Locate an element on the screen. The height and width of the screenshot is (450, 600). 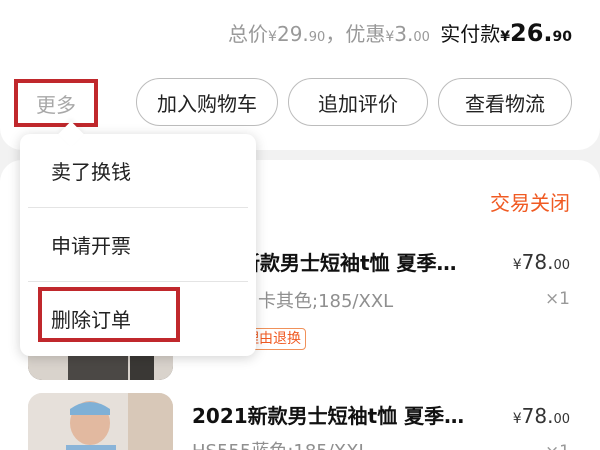
menu-item-invoice: 申请开票 is located at coordinates (138, 244).